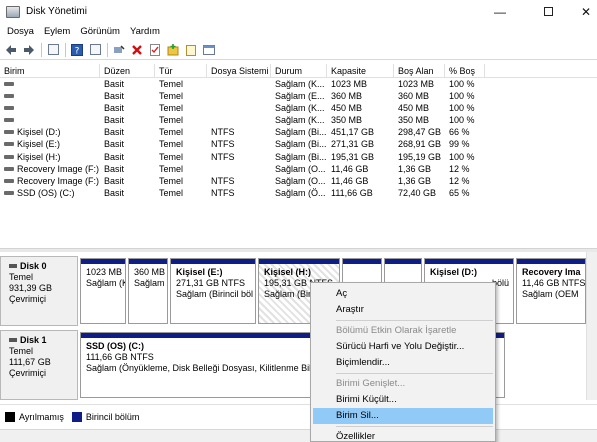  I want to click on column-header-birim: Birim, so click(50, 70).